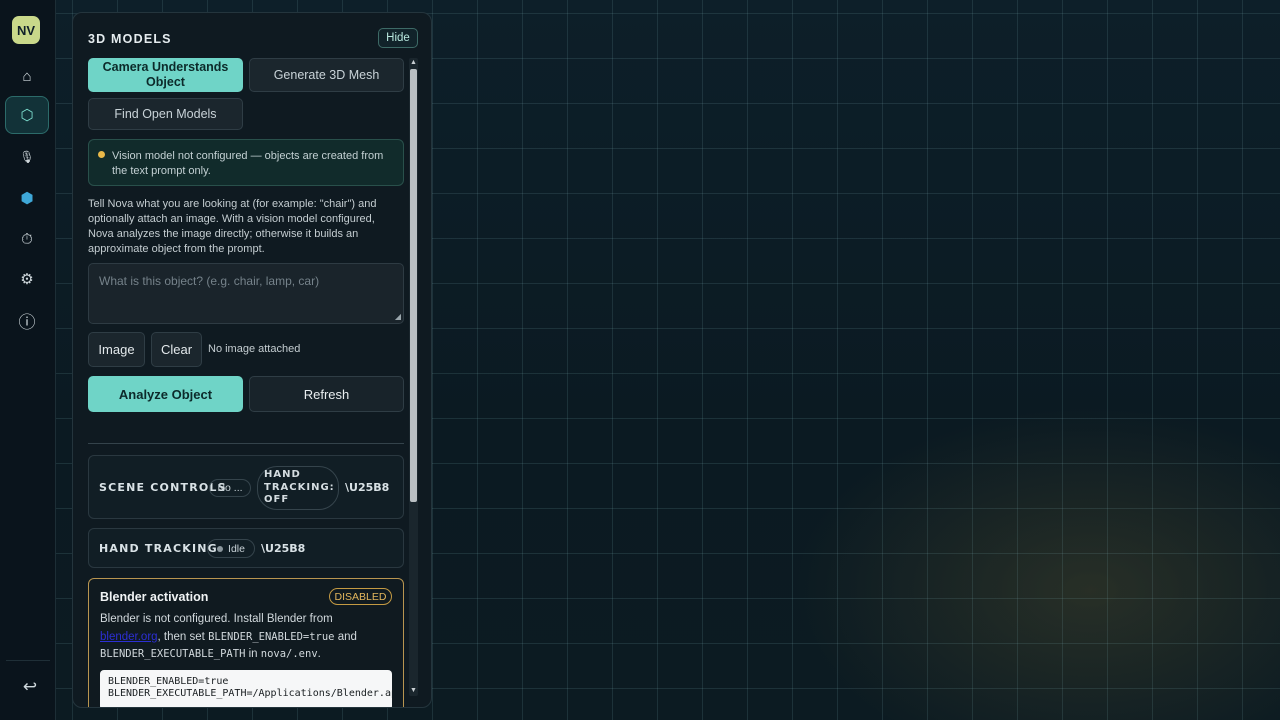 The width and height of the screenshot is (1280, 720). What do you see at coordinates (28, 360) in the screenshot?
I see `sidebar: NV ⌂ ⬡ 🎙 ⬢ ⏱ ⚙ ⓘ ↩` at bounding box center [28, 360].